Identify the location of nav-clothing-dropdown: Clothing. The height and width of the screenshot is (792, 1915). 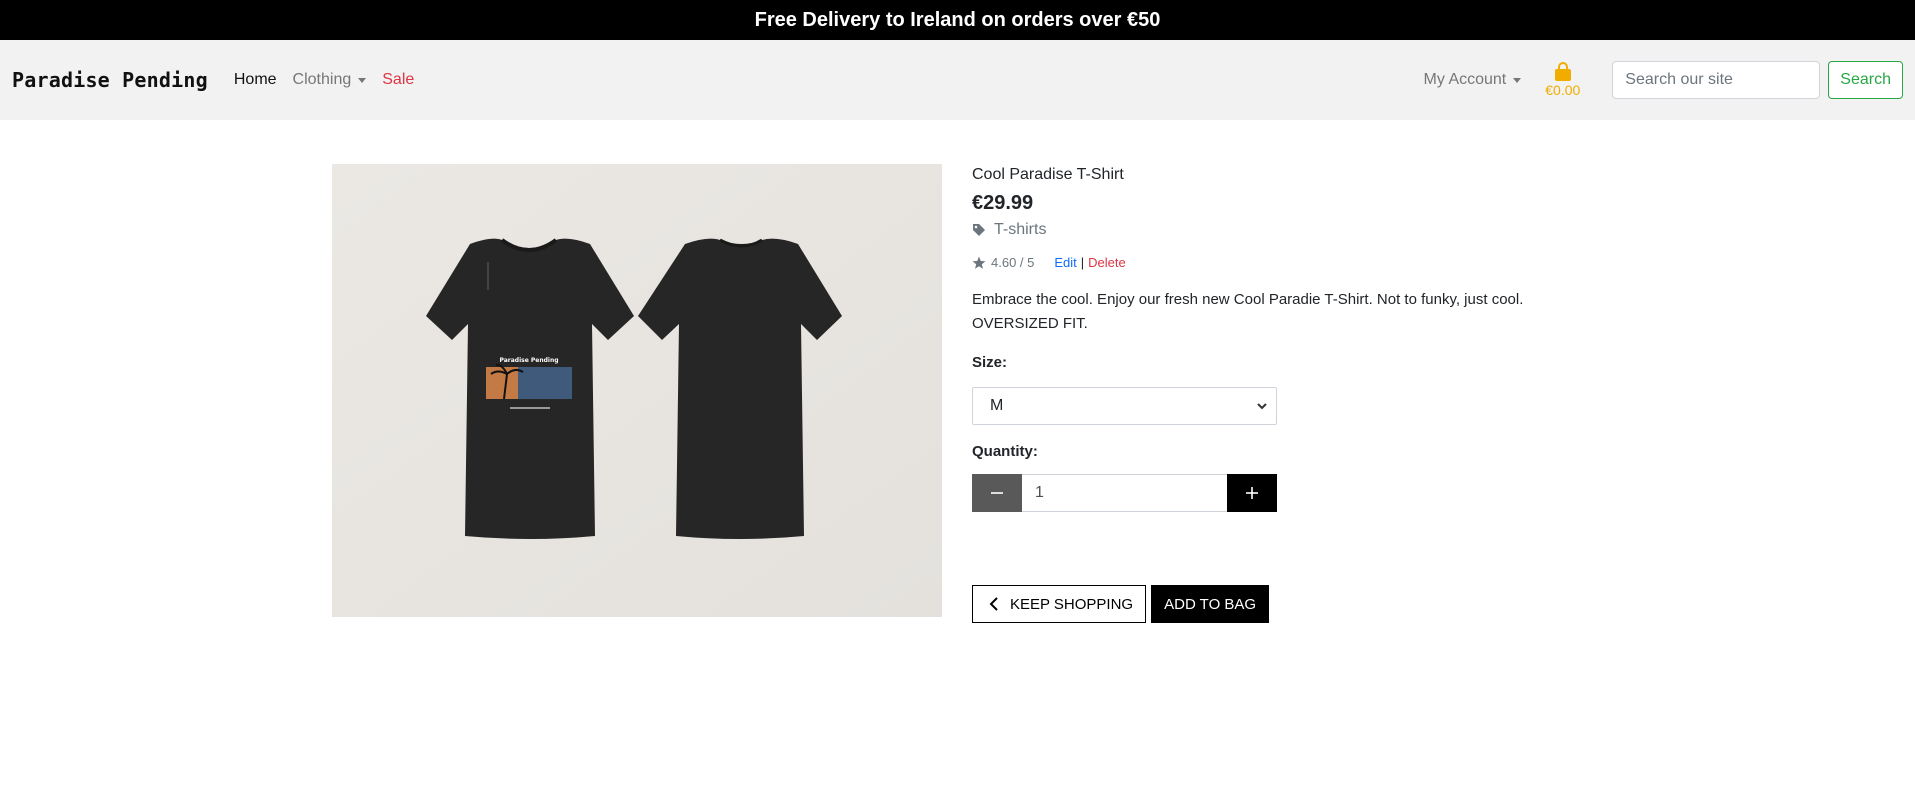
(330, 80).